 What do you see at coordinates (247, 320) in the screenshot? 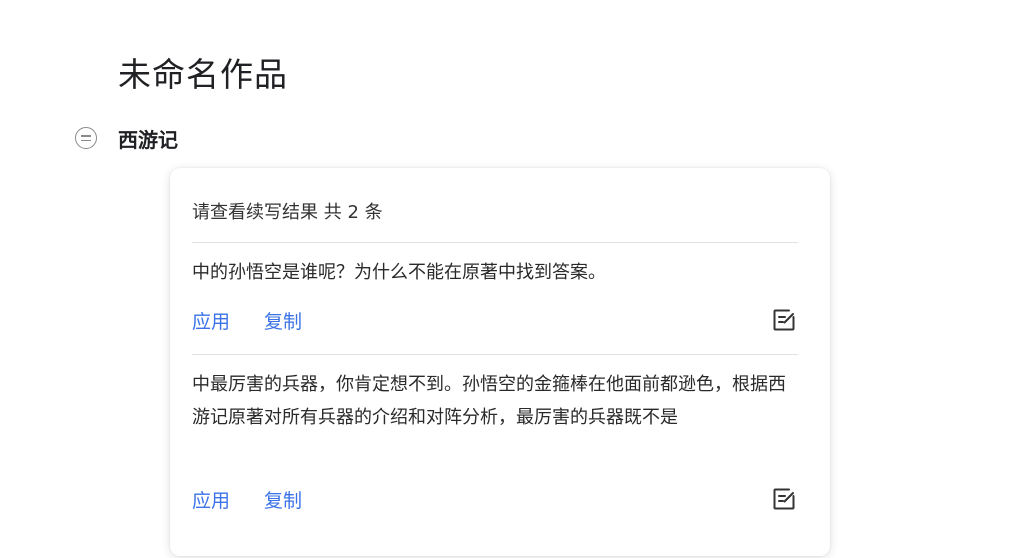
I see `result-actions-1: 应用 复制` at bounding box center [247, 320].